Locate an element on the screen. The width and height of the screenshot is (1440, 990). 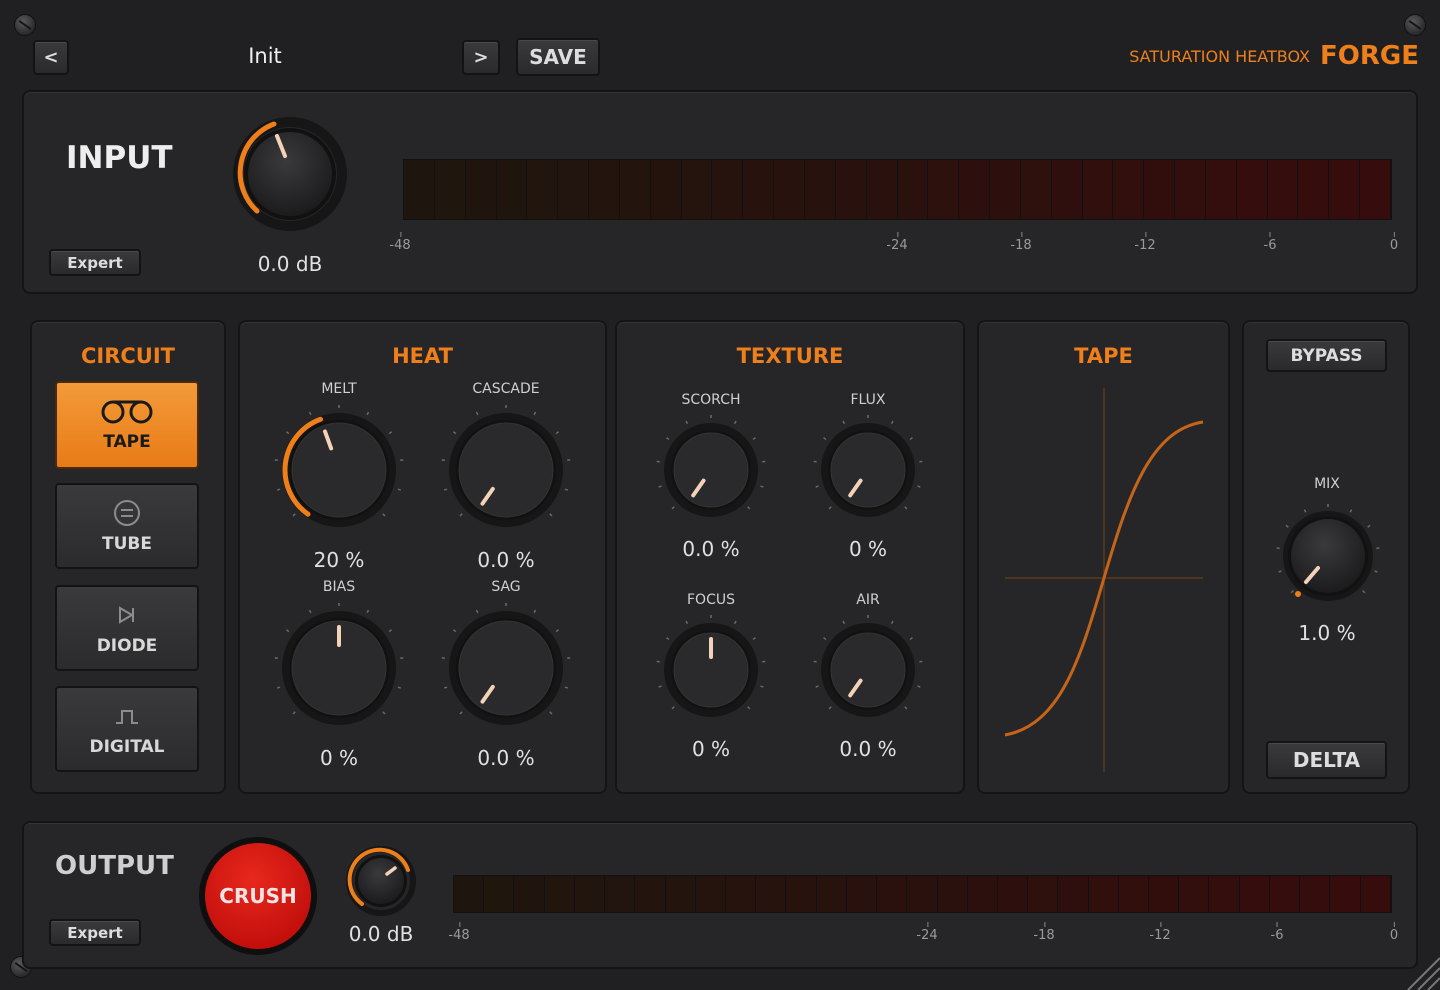
cascade-knob is located at coordinates (506, 470).